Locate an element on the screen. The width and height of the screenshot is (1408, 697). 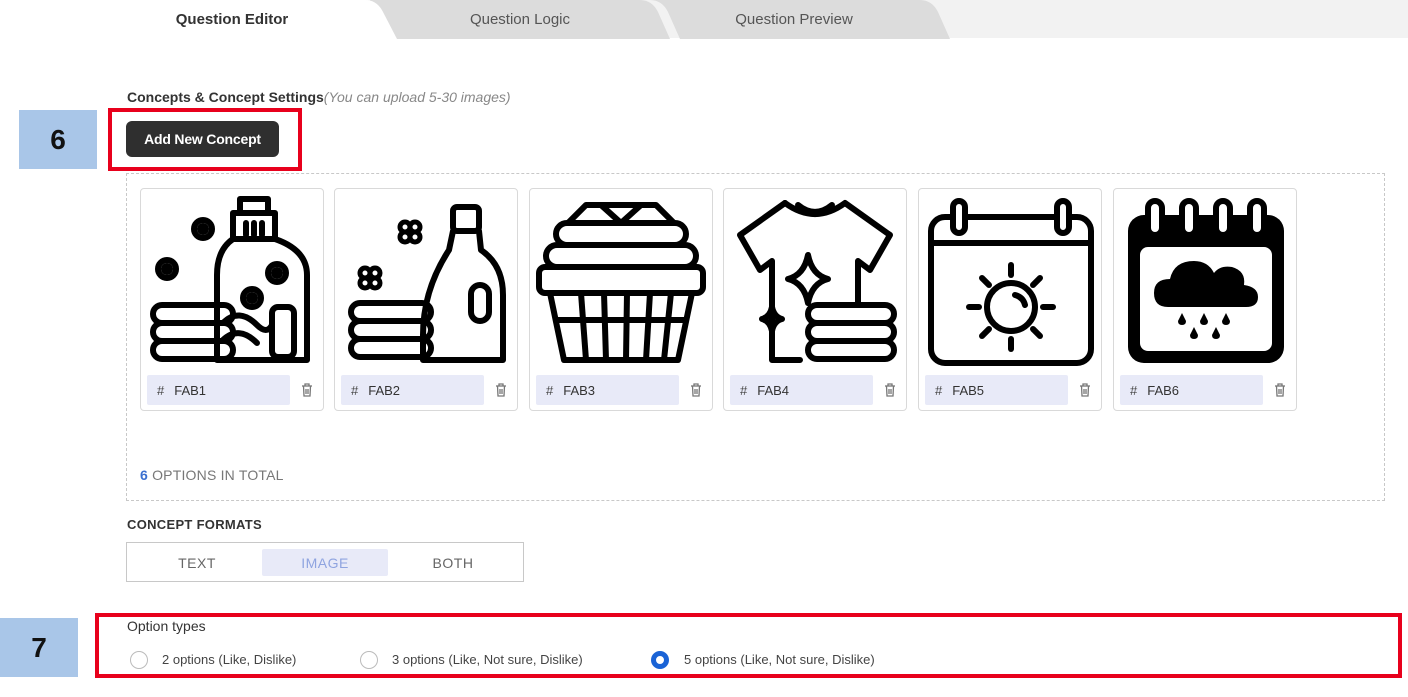
concept-label: FAB2 is located at coordinates (384, 390).